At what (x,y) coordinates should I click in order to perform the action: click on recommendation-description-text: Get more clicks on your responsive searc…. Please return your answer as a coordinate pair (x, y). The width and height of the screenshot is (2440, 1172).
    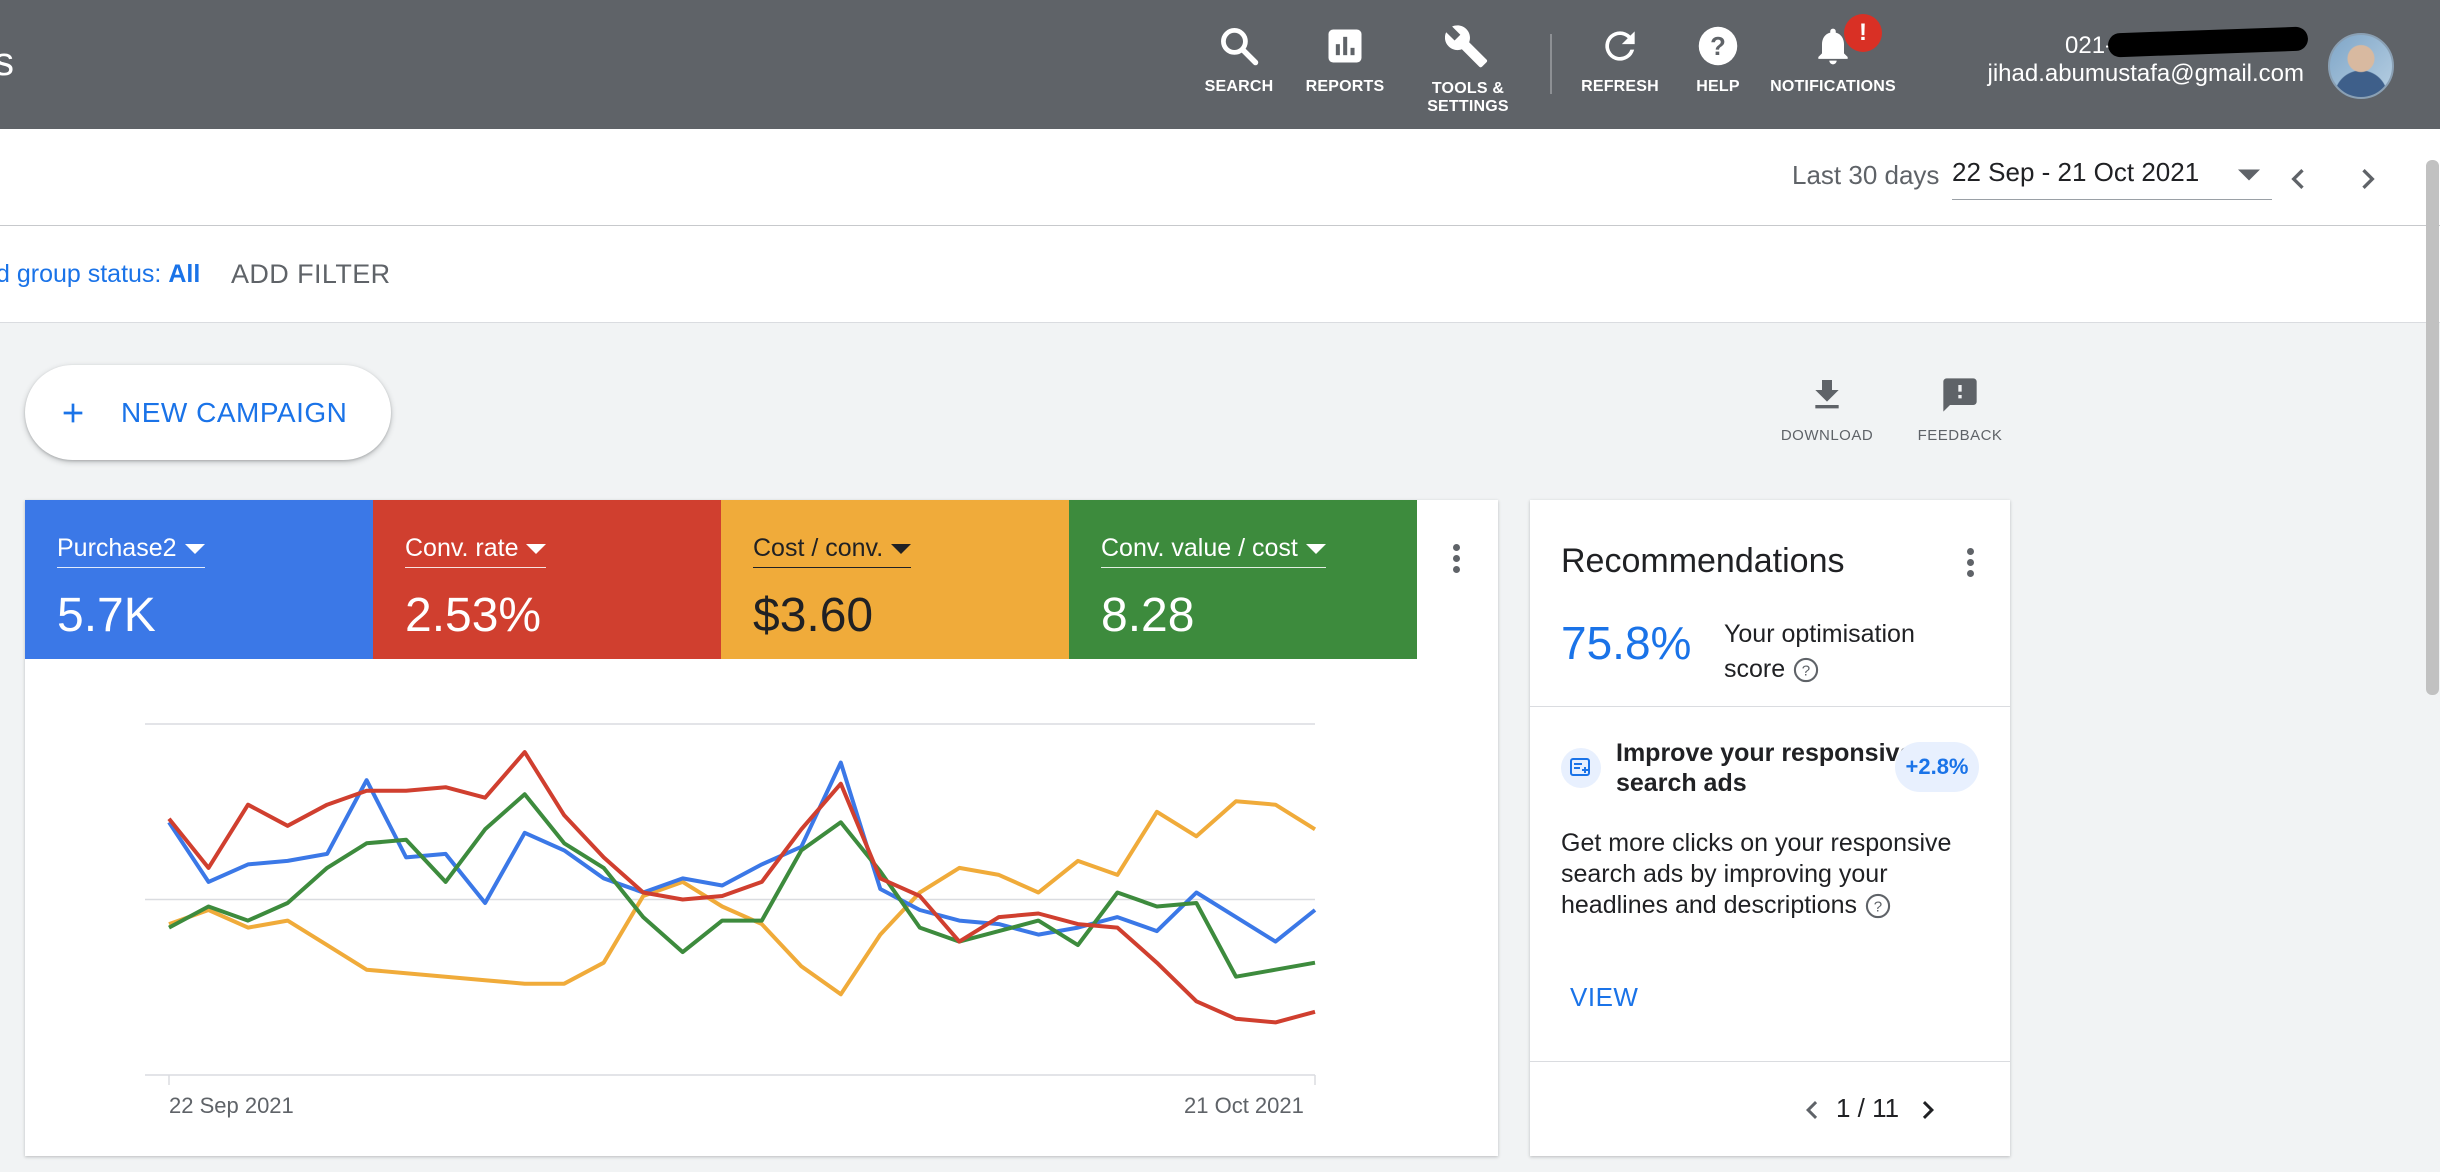
    Looking at the image, I should click on (1756, 874).